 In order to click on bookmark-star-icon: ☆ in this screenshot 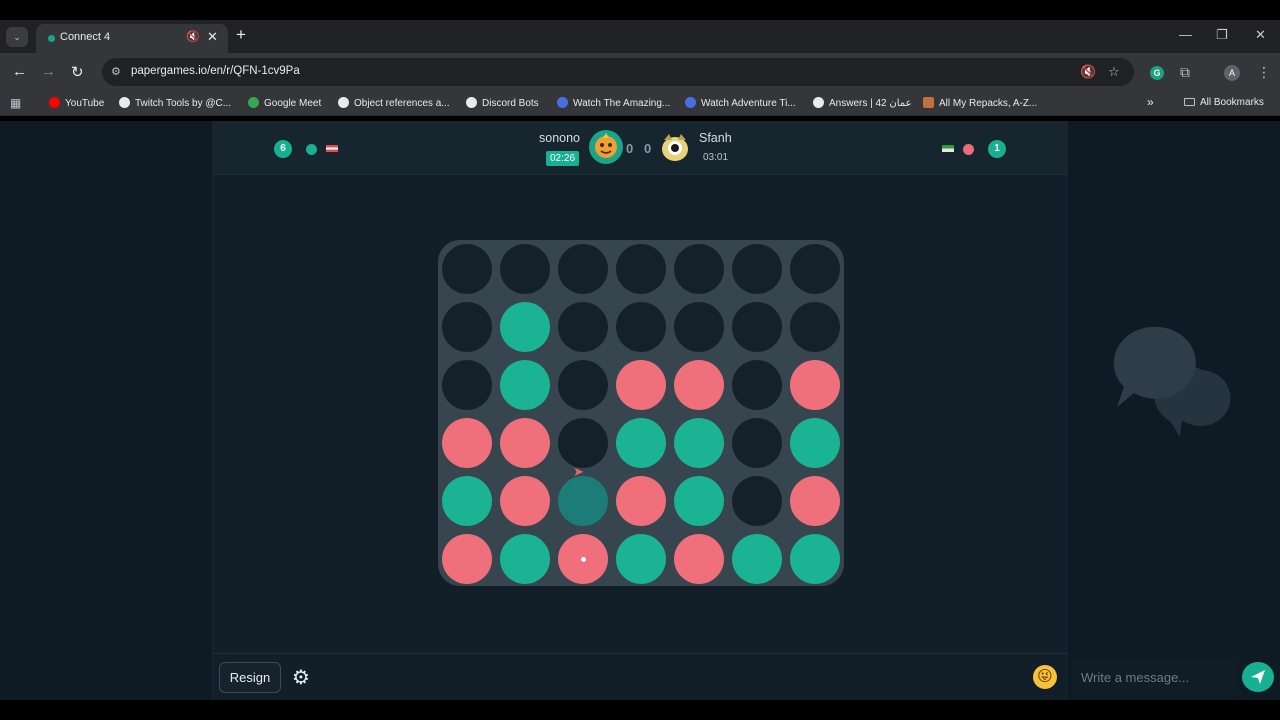, I will do `click(1114, 72)`.